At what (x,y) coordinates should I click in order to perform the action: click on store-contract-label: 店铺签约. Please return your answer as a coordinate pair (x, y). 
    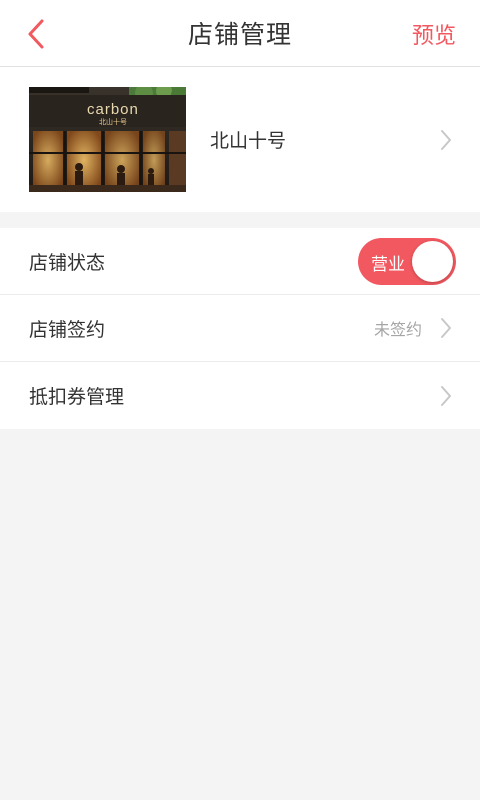
    Looking at the image, I should click on (67, 329).